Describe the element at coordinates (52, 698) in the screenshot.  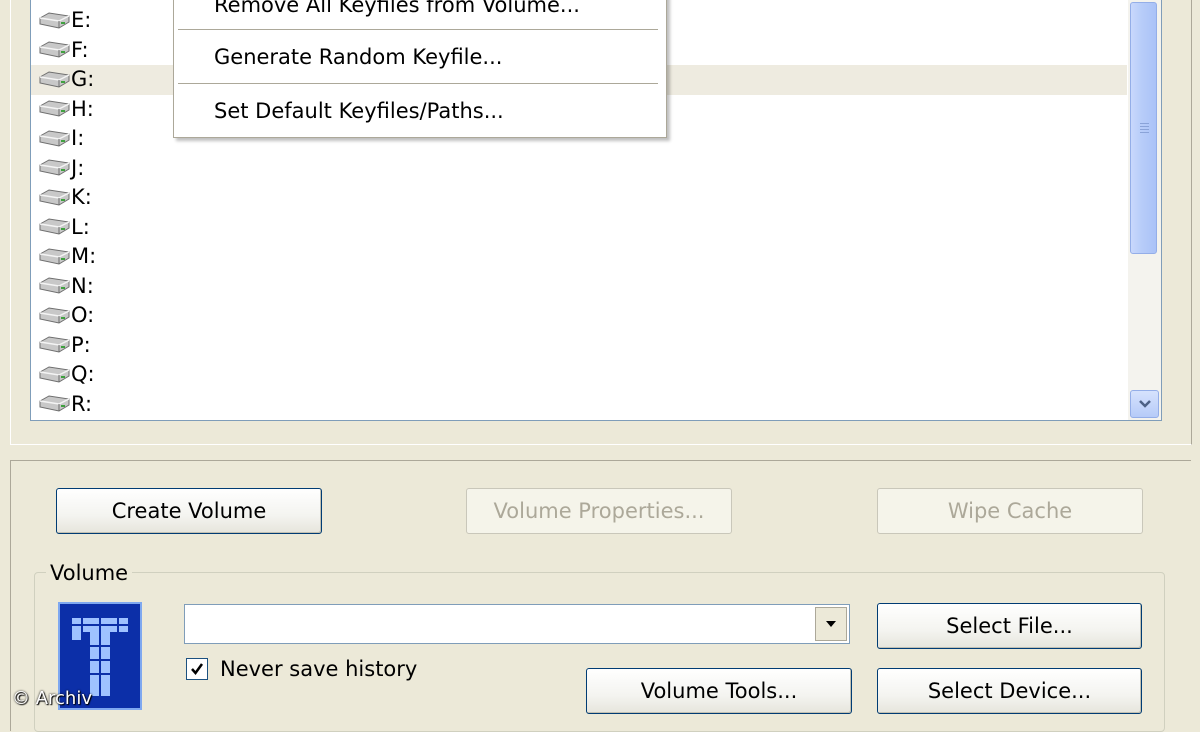
I see `copyright-watermark: © Archiv` at that location.